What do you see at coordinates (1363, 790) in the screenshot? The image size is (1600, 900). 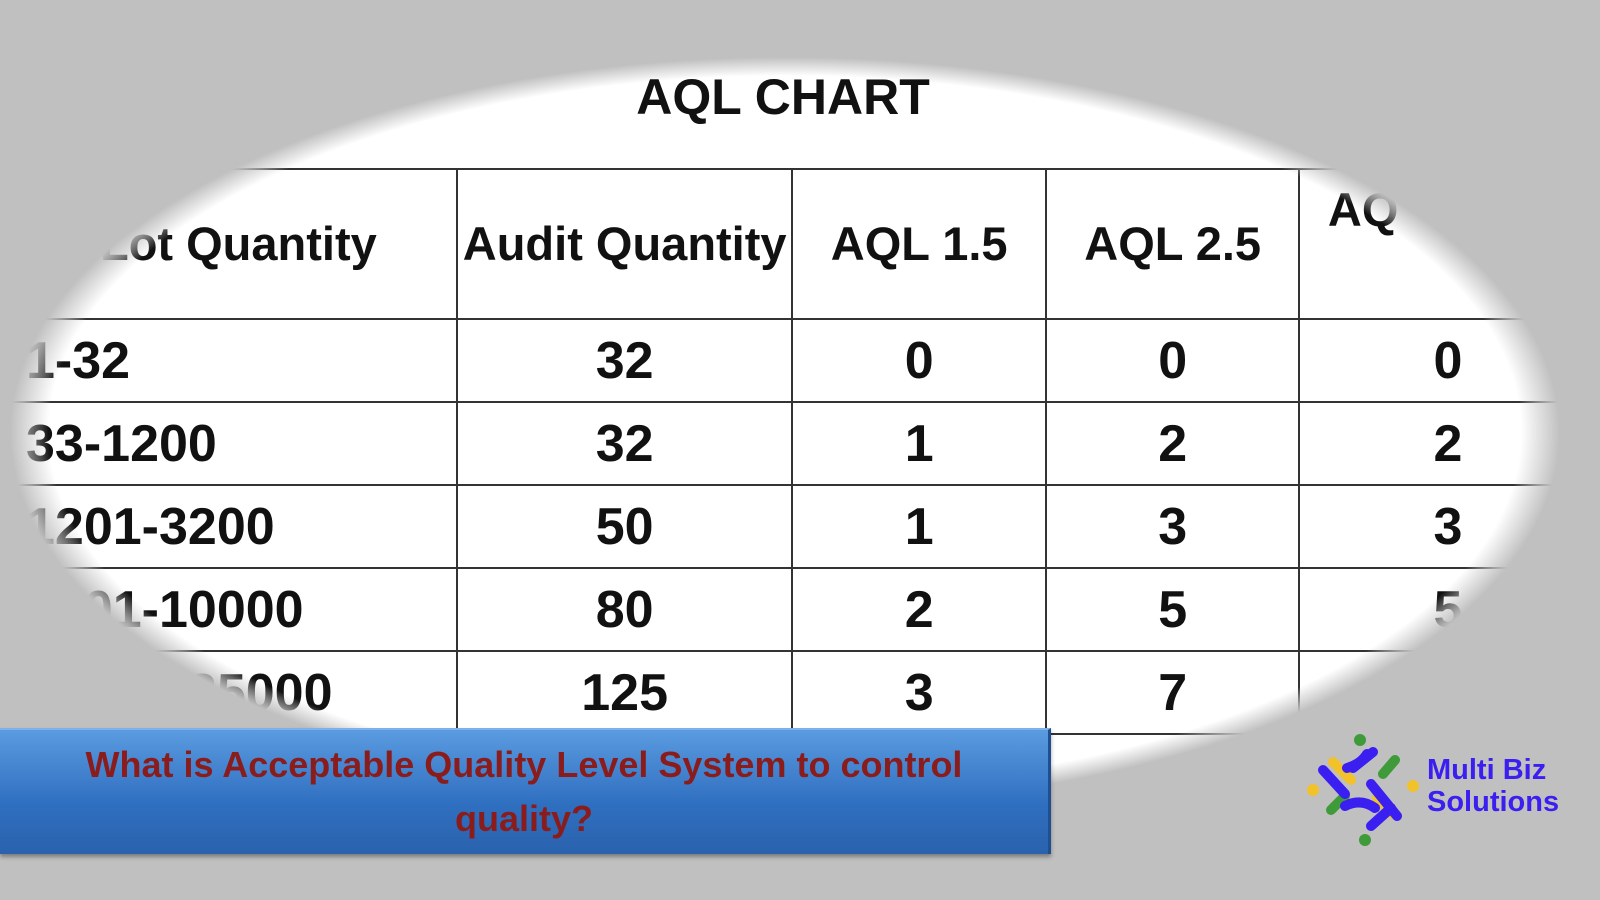 I see `logo-mark-icon` at bounding box center [1363, 790].